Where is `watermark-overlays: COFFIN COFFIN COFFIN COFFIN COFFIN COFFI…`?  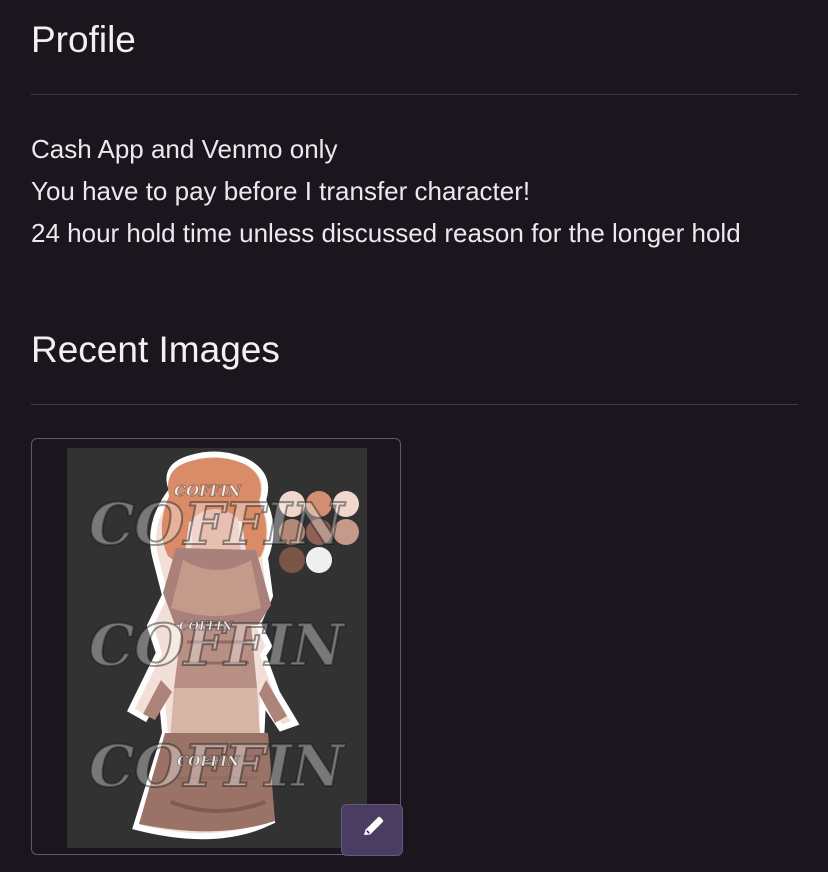 watermark-overlays: COFFIN COFFIN COFFIN COFFIN COFFIN COFFI… is located at coordinates (217, 641).